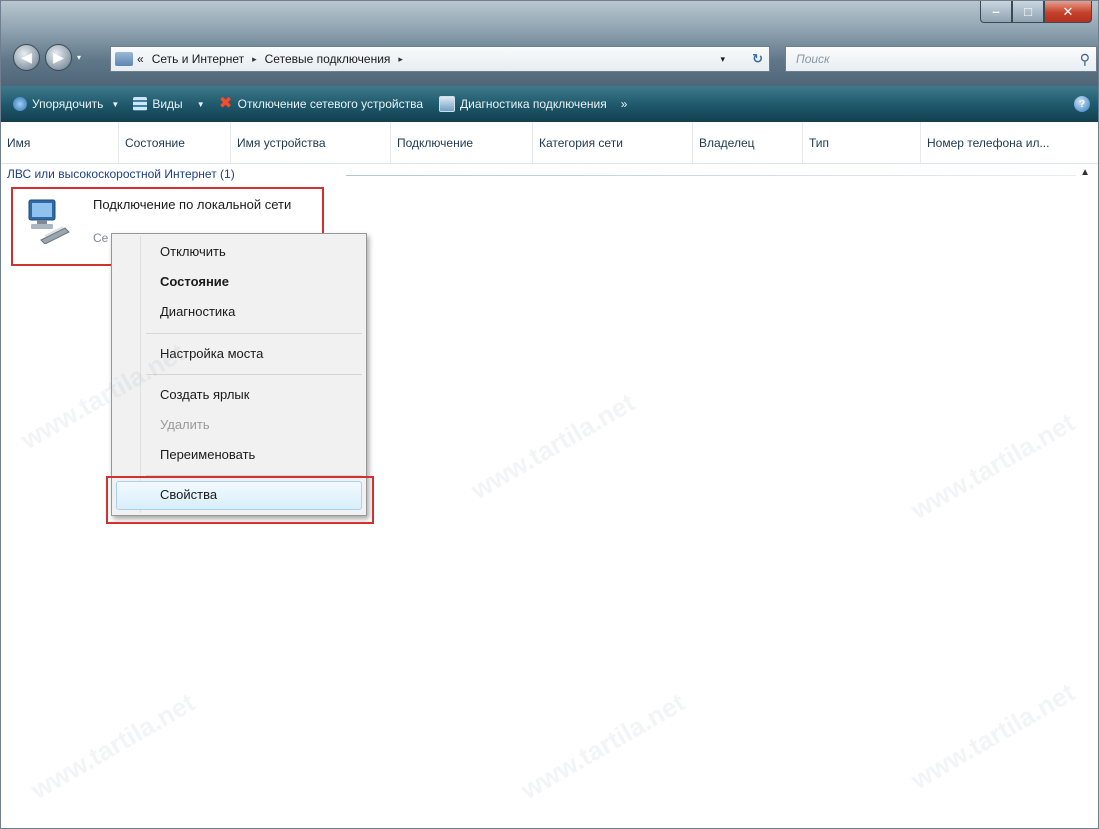  What do you see at coordinates (185, 424) in the screenshot?
I see `menu-item-delete: Удалить` at bounding box center [185, 424].